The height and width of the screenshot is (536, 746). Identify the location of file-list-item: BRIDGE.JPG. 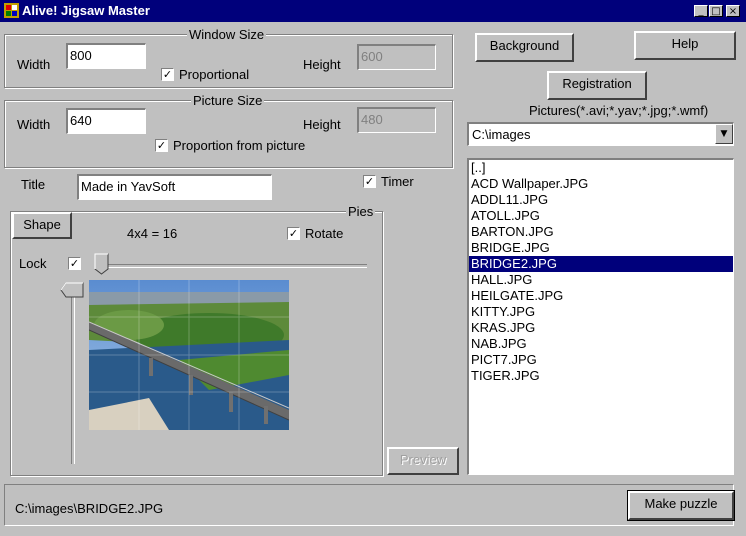
(601, 248).